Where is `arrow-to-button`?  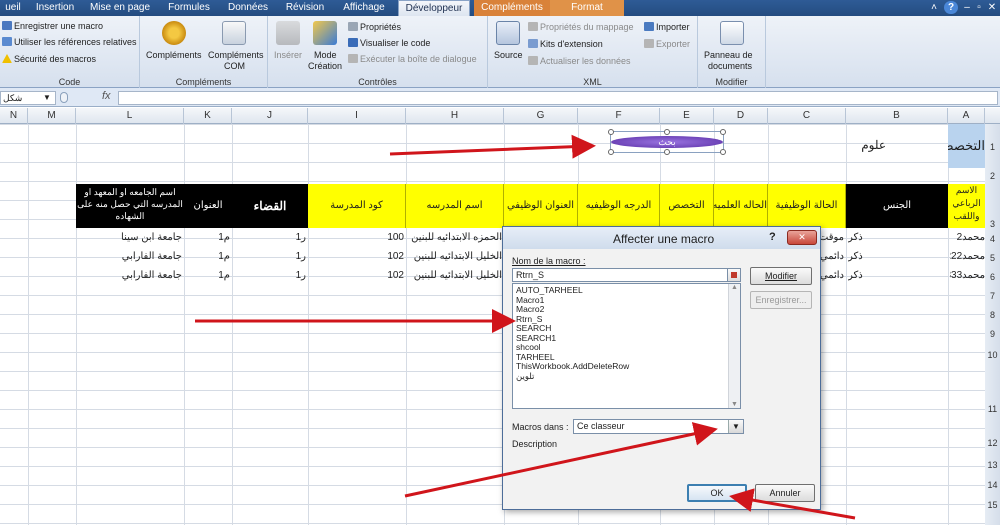
arrow-to-button is located at coordinates (492, 146).